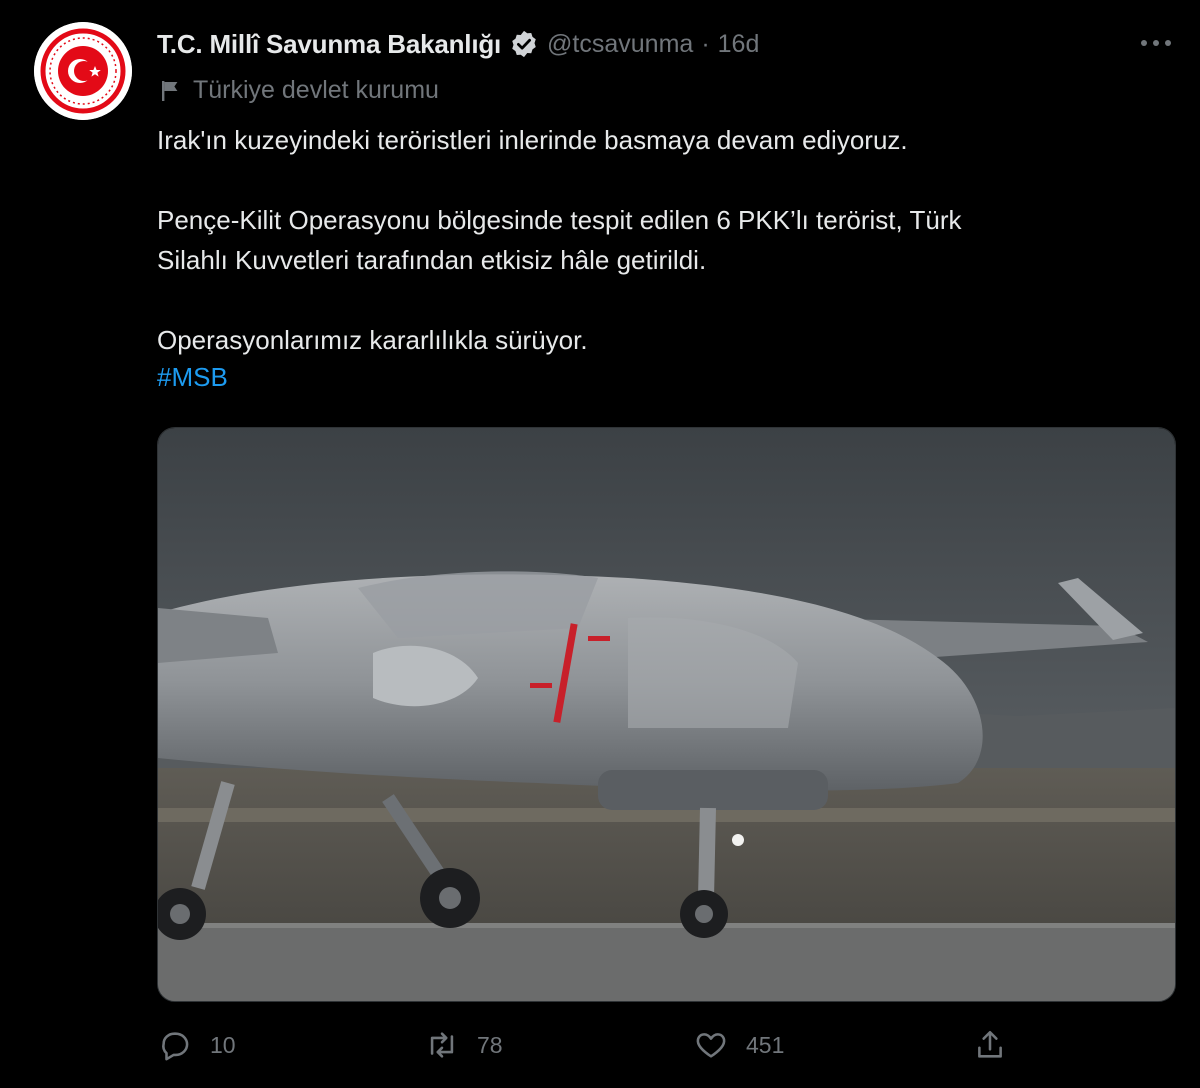  What do you see at coordinates (442, 1045) in the screenshot?
I see `retweet-icon` at bounding box center [442, 1045].